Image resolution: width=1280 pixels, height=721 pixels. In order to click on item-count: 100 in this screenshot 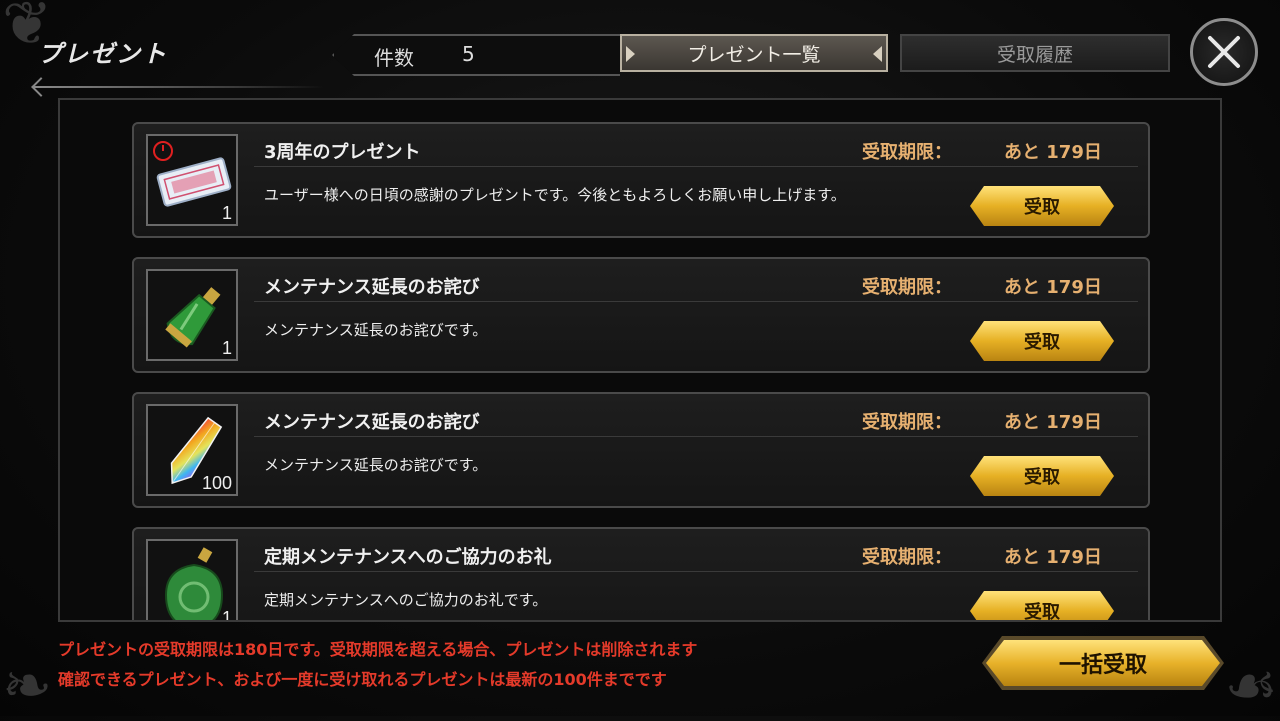, I will do `click(216, 483)`.